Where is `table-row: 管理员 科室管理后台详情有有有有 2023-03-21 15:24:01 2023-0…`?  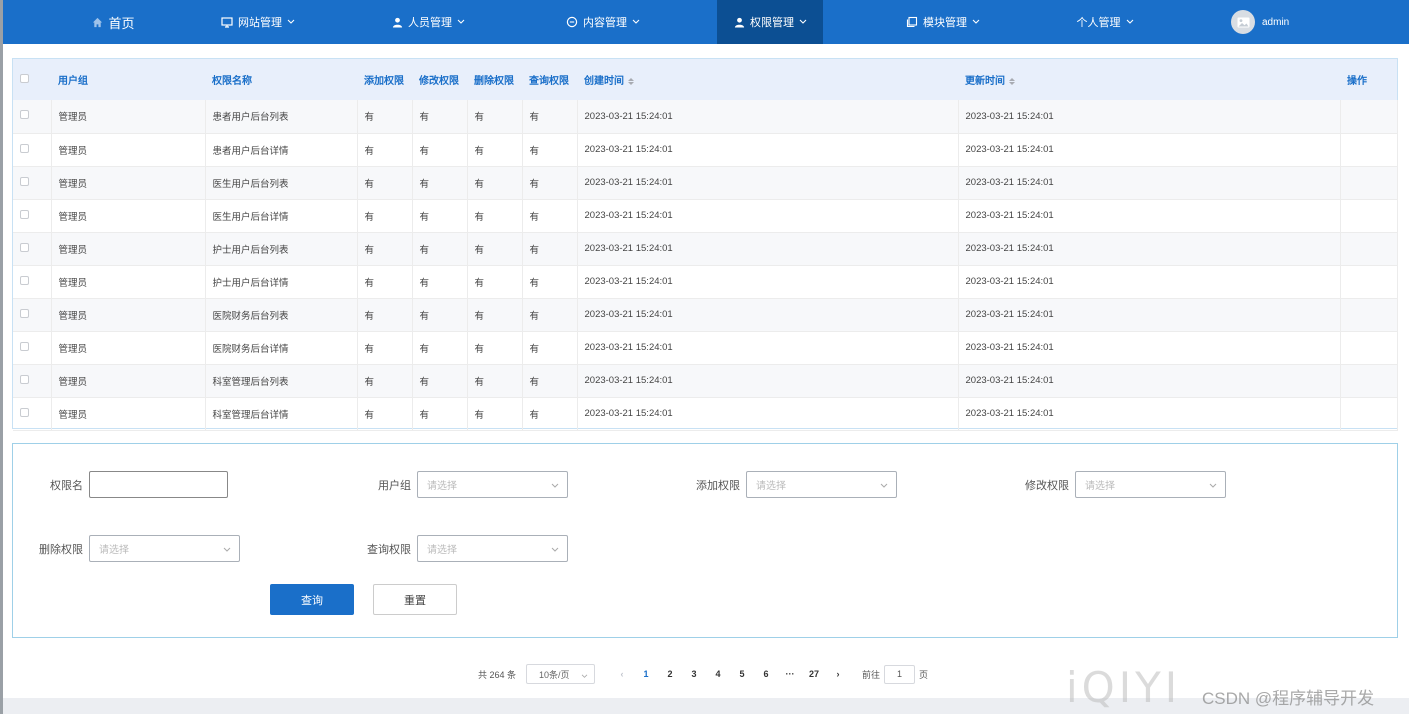 table-row: 管理员 科室管理后台详情有有有有 2023-03-21 15:24:01 2023-0… is located at coordinates (705, 414).